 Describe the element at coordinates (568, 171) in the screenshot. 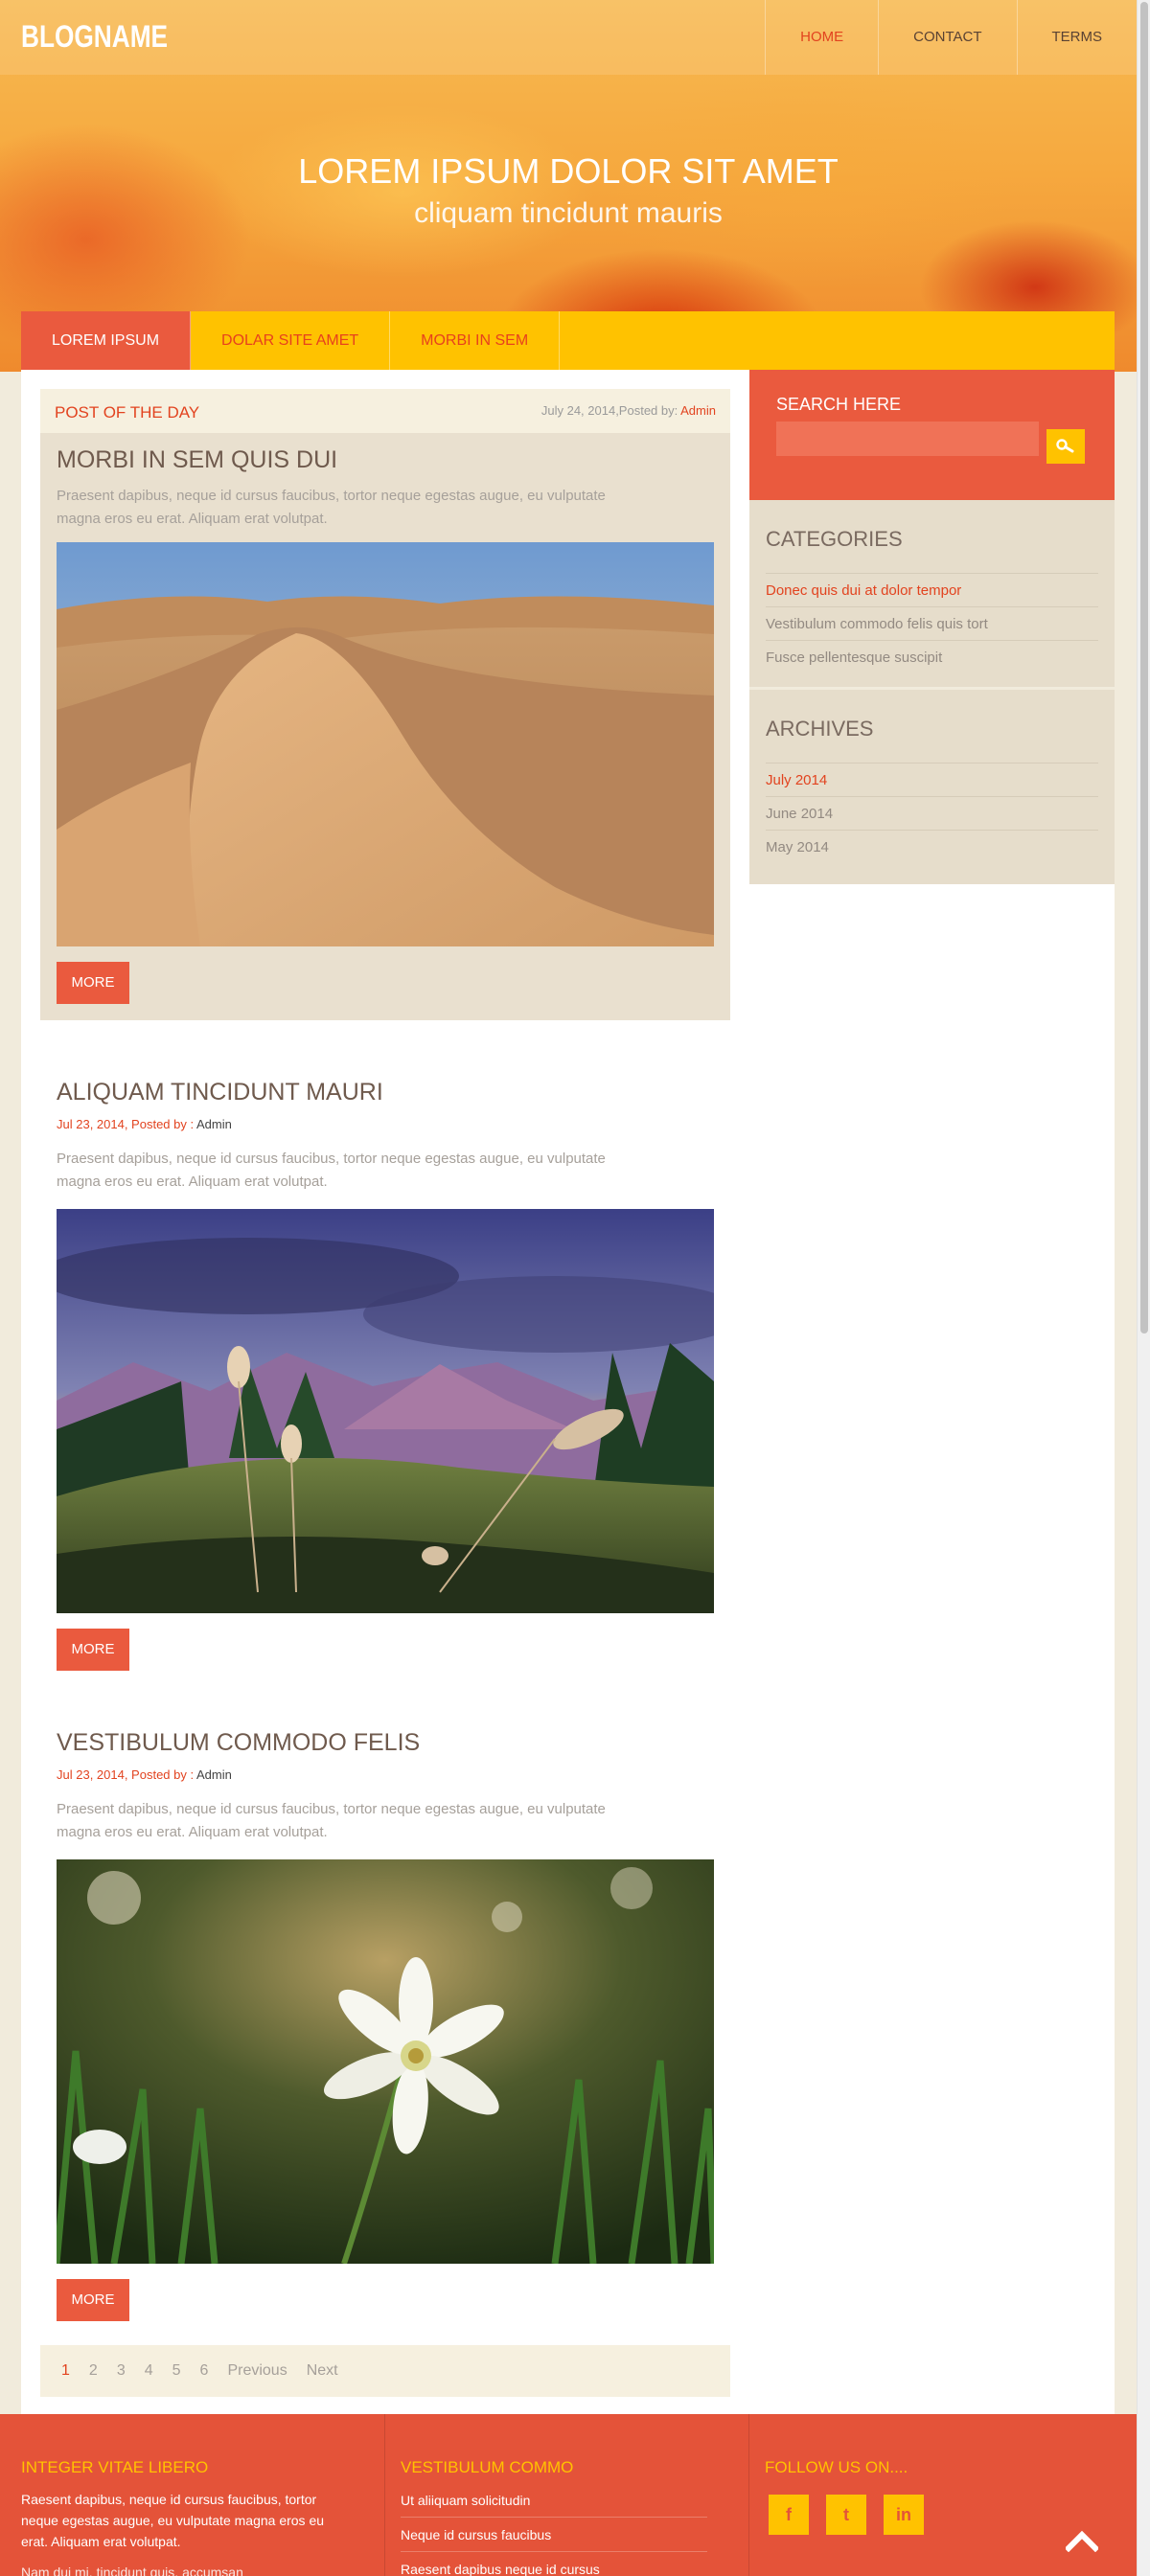

I see `hero-title: LOREM IPSUM DOLOR SIT AMET` at that location.